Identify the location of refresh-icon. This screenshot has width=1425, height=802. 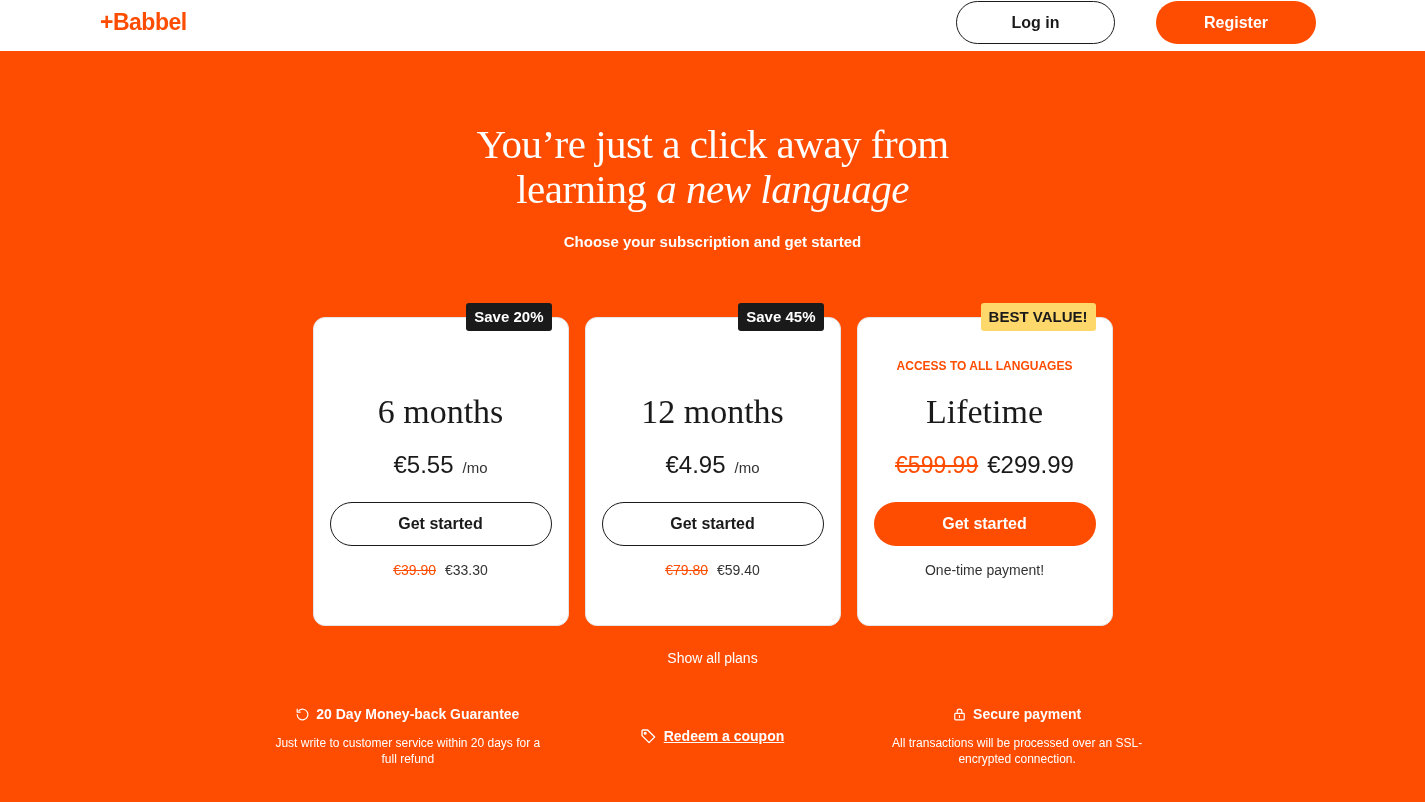
(303, 714).